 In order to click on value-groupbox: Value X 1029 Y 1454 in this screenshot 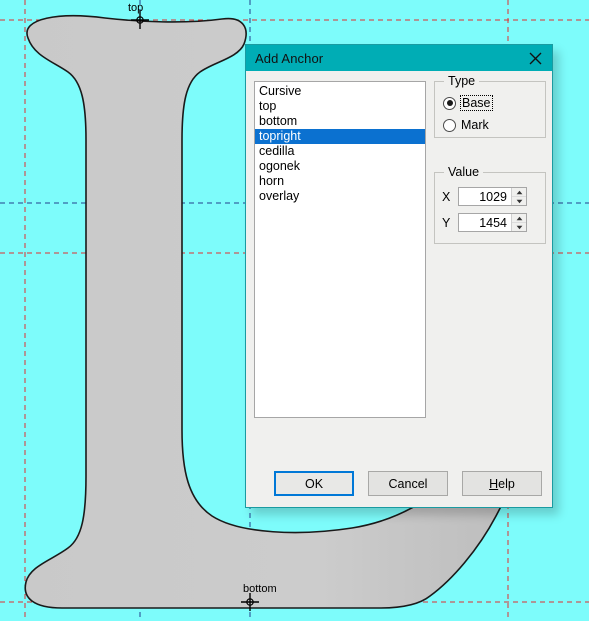, I will do `click(490, 204)`.